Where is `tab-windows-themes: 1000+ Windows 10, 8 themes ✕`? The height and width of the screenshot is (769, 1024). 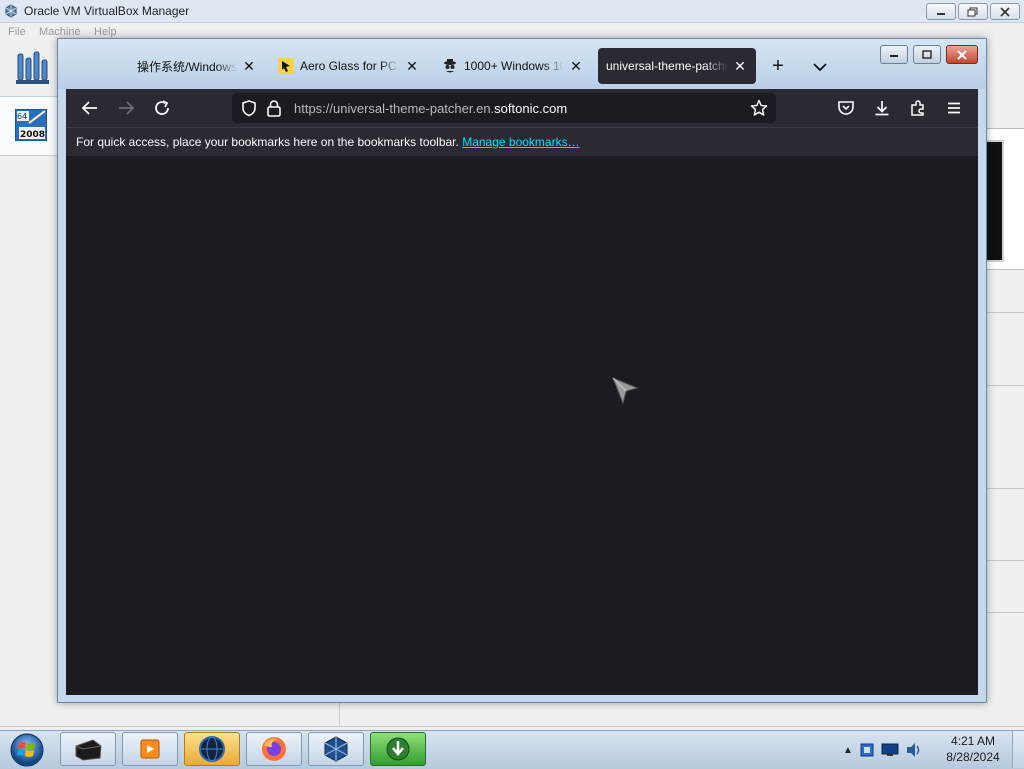
tab-windows-themes: 1000+ Windows 10, 8 themes ✕ is located at coordinates (513, 66).